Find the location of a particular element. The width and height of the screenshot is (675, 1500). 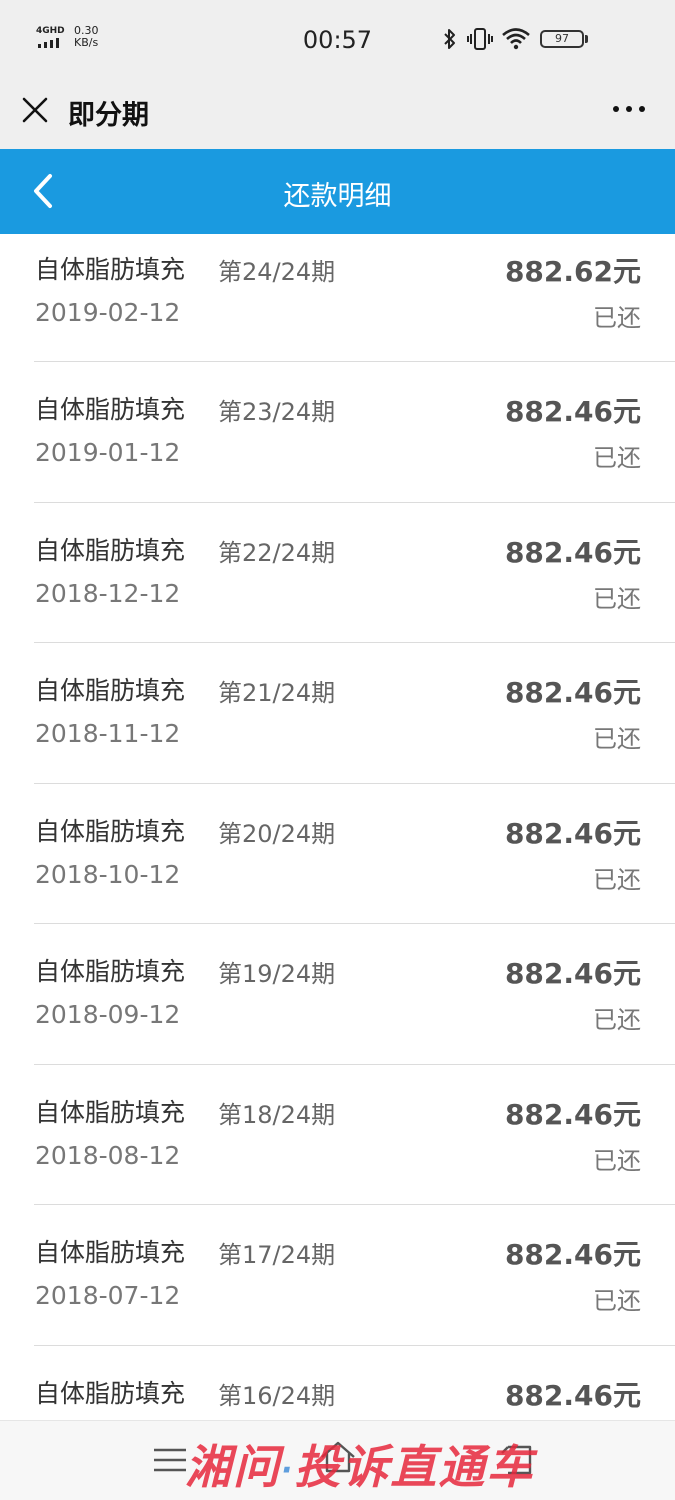

item-period: 第18/24期 is located at coordinates (277, 1114).